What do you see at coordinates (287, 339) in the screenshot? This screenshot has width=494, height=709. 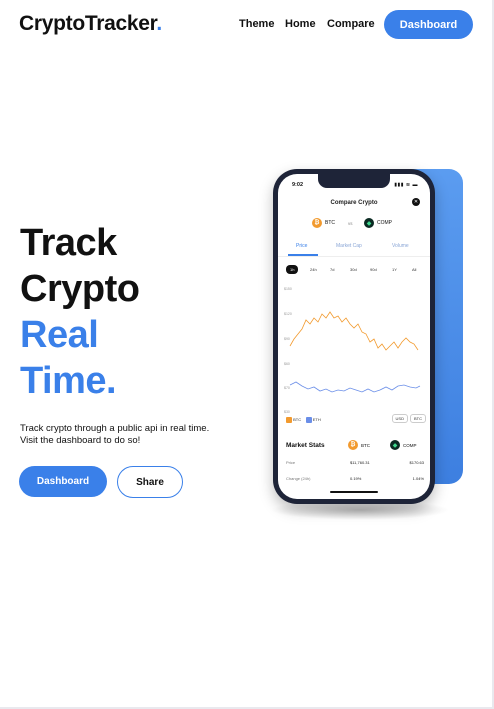 I see `y-label-3: $90` at bounding box center [287, 339].